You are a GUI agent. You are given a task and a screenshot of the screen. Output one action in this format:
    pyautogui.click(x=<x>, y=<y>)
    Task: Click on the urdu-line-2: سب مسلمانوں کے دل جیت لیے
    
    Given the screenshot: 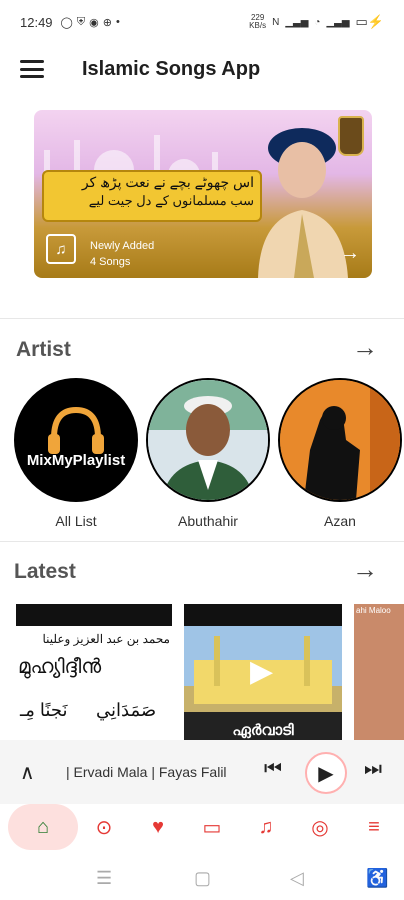 What is the action you would take?
    pyautogui.click(x=171, y=200)
    